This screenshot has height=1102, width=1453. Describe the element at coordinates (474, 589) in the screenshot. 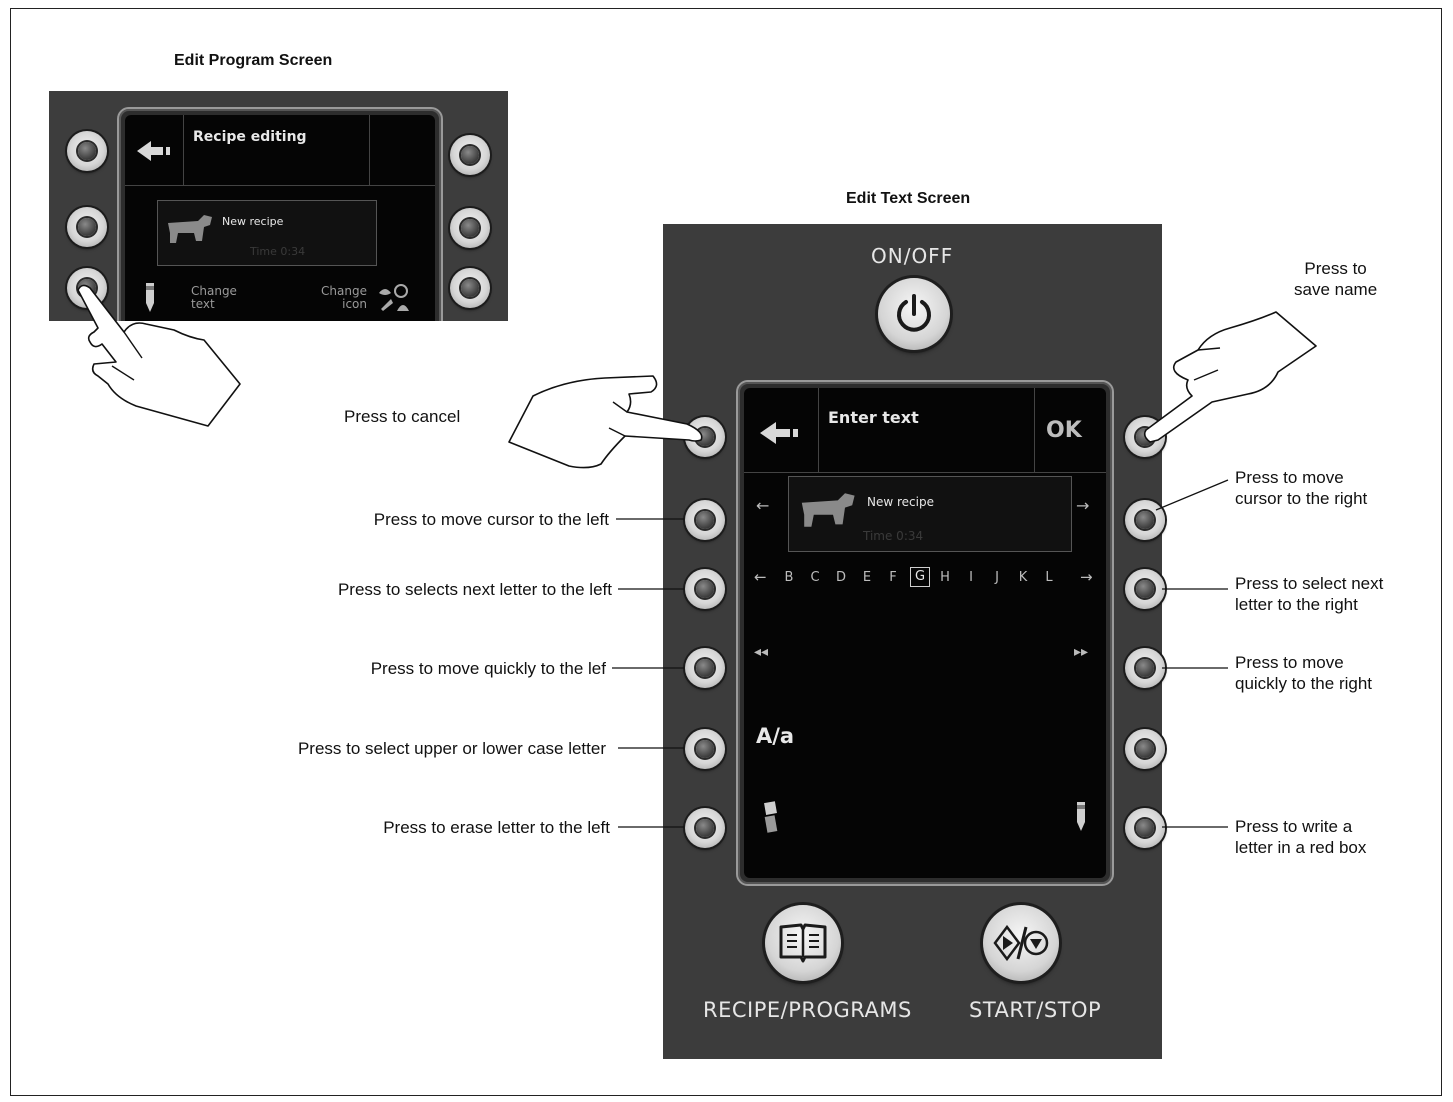

I see `callout-letter-left: Press to selects next letter to the left` at that location.